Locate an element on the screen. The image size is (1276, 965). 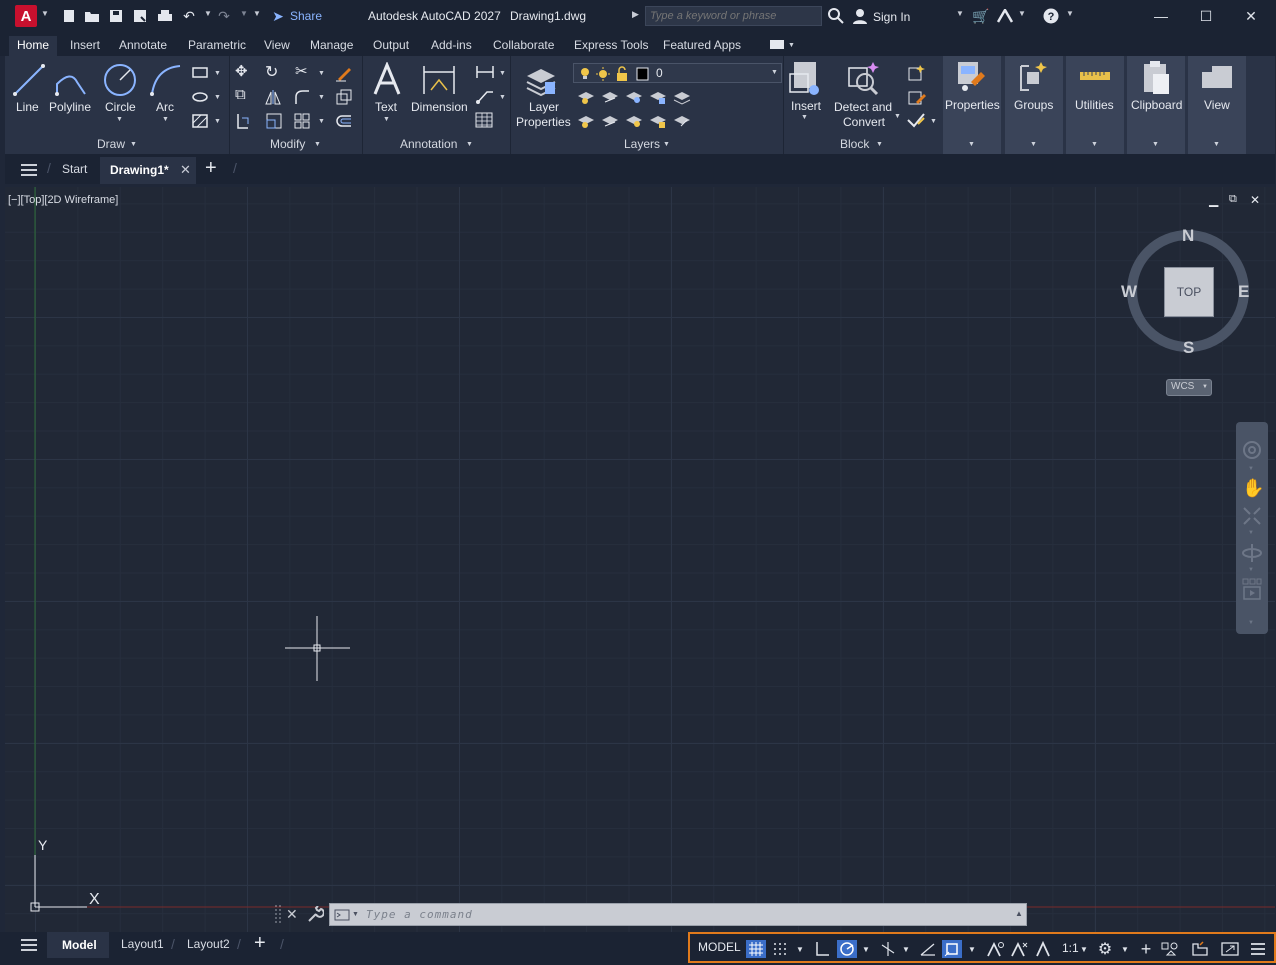
recent-commands-chevron-icon: ▼ is located at coordinates (355, 914).